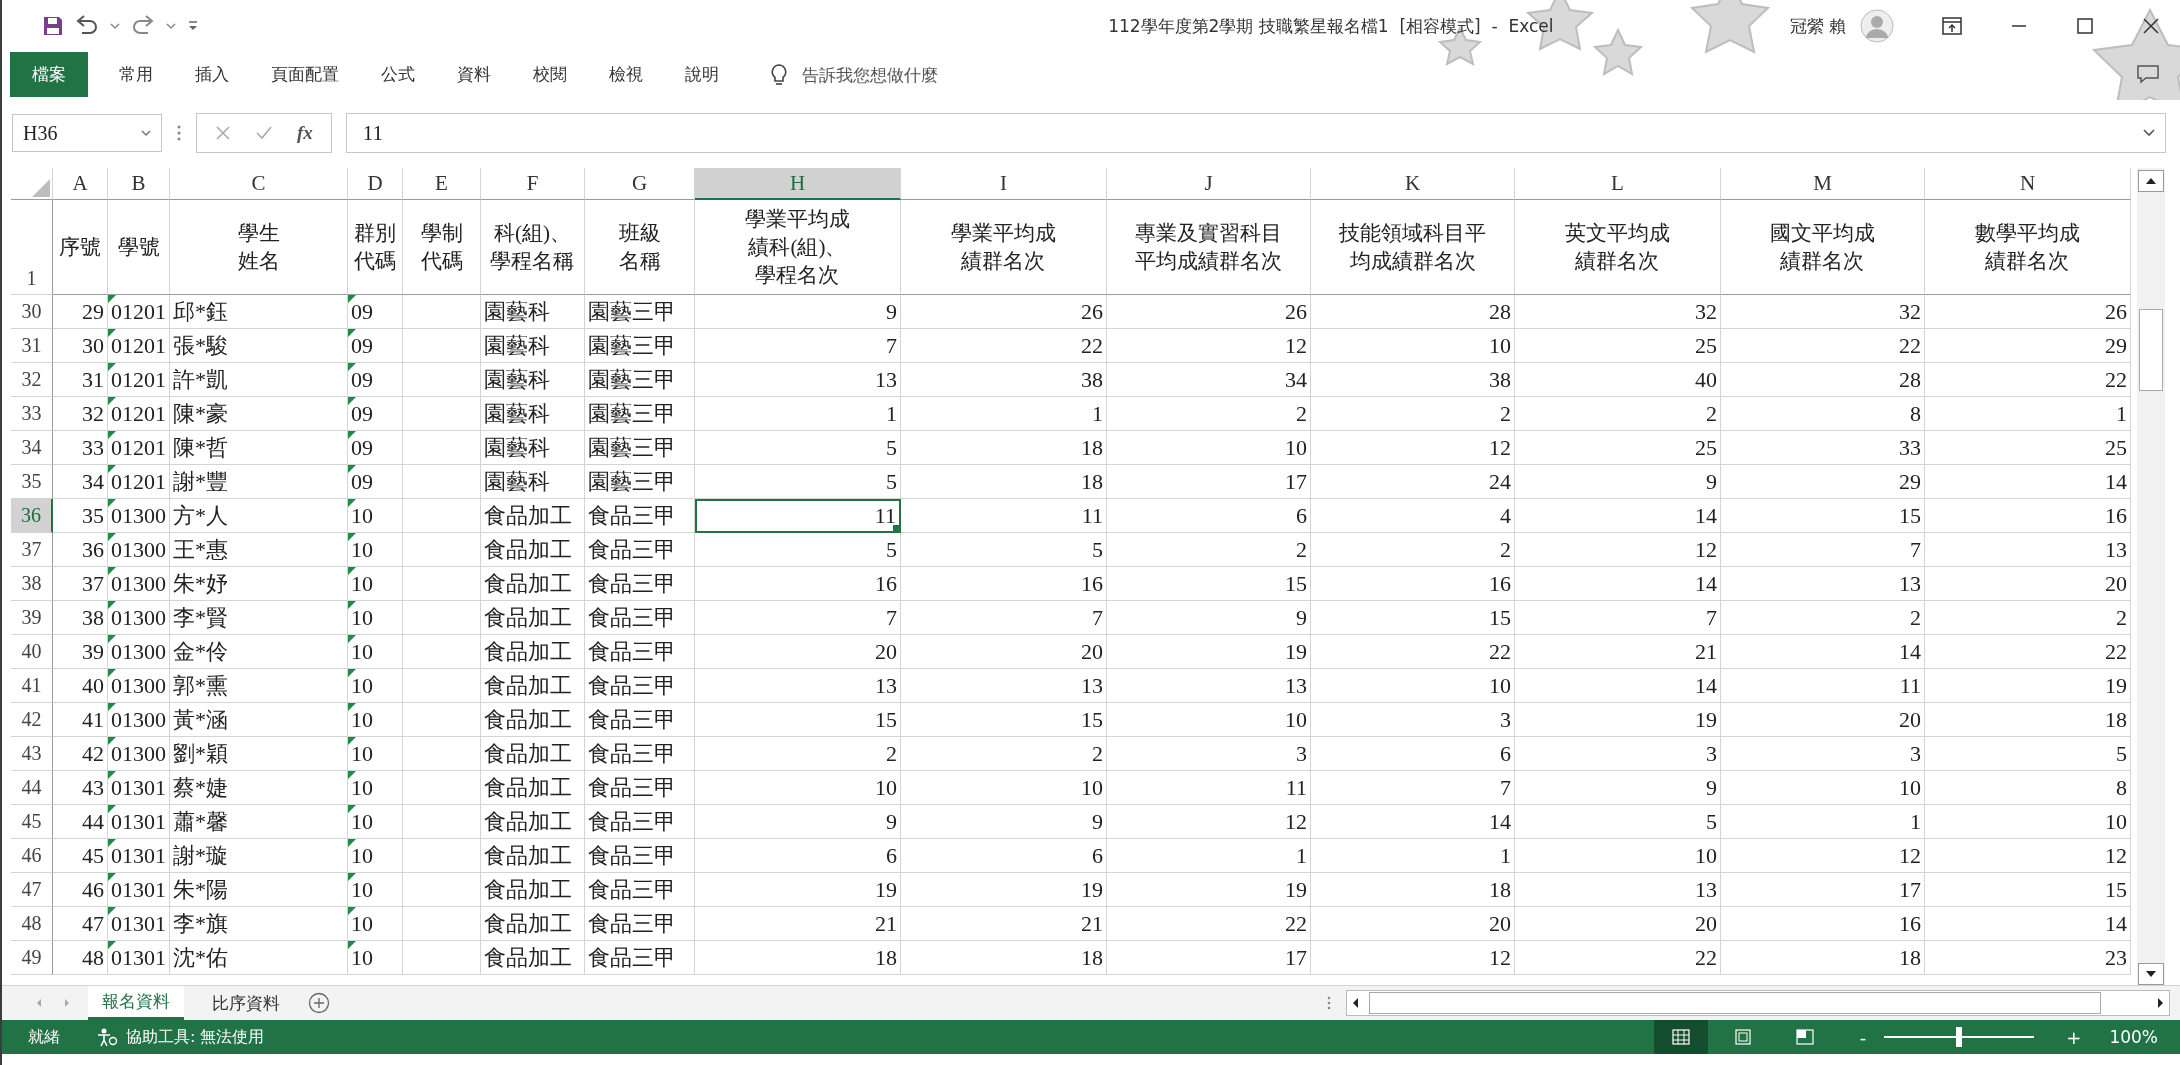 The width and height of the screenshot is (2180, 1065). Describe the element at coordinates (259, 652) in the screenshot. I see `table-cell: 金*伶` at that location.